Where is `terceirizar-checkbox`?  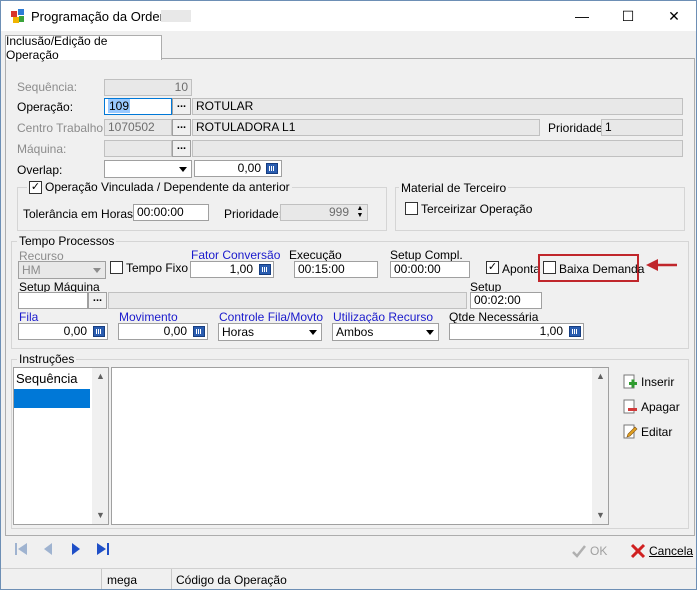 terceirizar-checkbox is located at coordinates (411, 208).